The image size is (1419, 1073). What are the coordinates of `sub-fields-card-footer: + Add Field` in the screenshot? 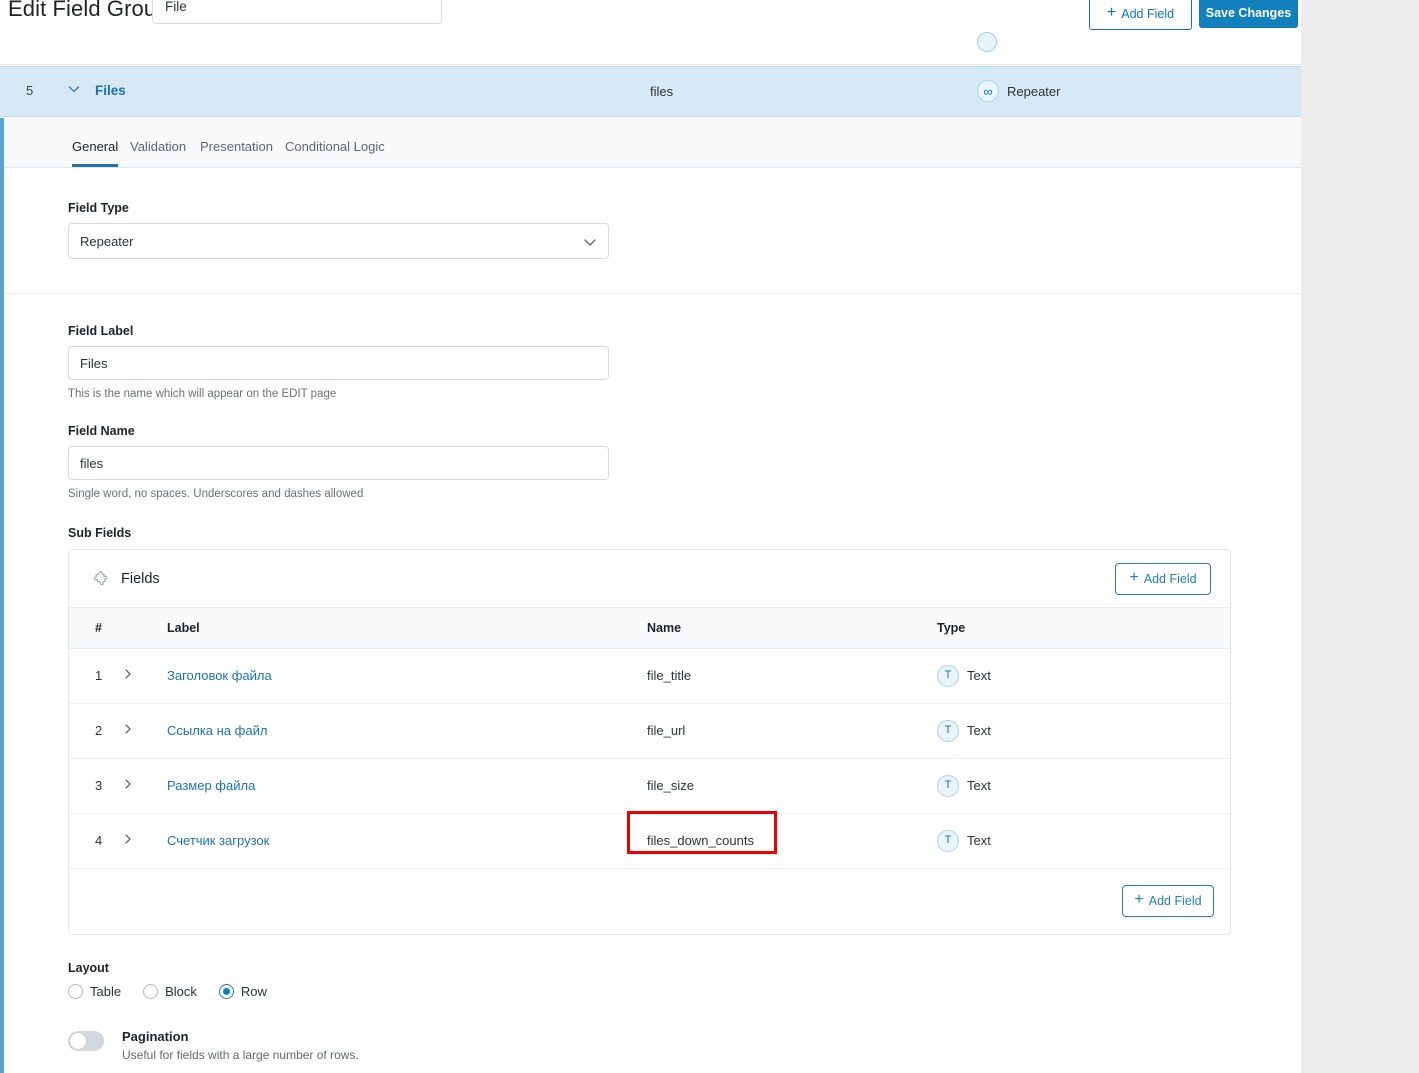 It's located at (649, 901).